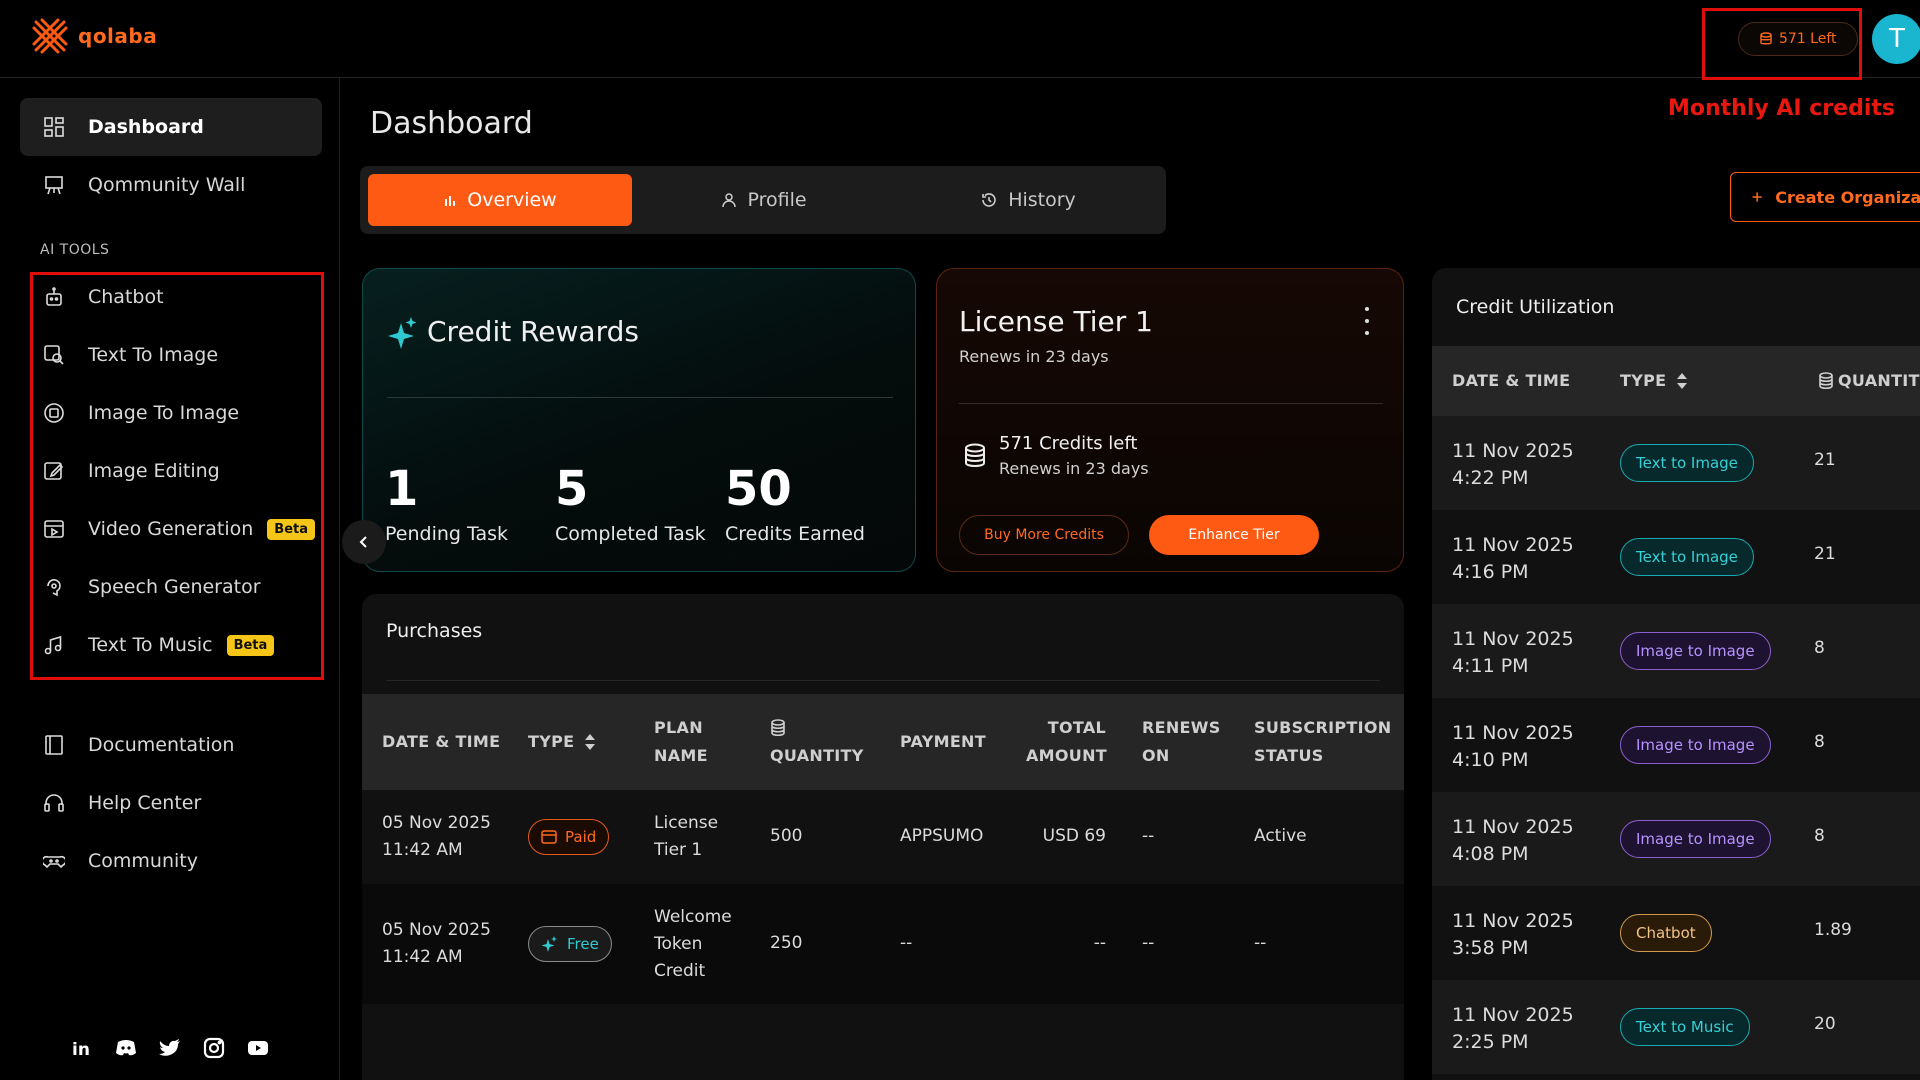 The height and width of the screenshot is (1080, 1920). I want to click on chevron-left-icon, so click(363, 542).